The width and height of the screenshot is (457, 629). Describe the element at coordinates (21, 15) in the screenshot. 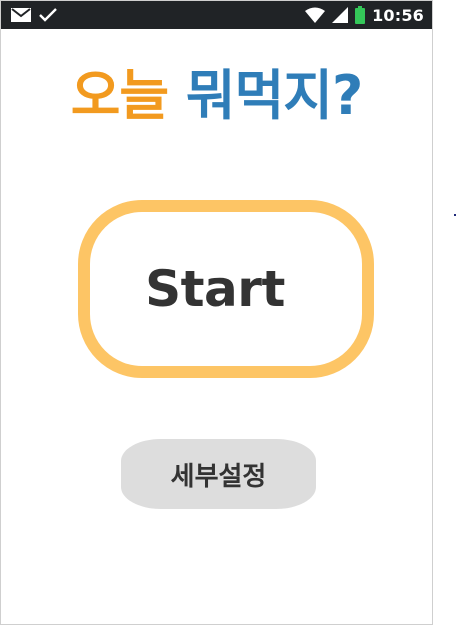

I see `mail-icon` at that location.